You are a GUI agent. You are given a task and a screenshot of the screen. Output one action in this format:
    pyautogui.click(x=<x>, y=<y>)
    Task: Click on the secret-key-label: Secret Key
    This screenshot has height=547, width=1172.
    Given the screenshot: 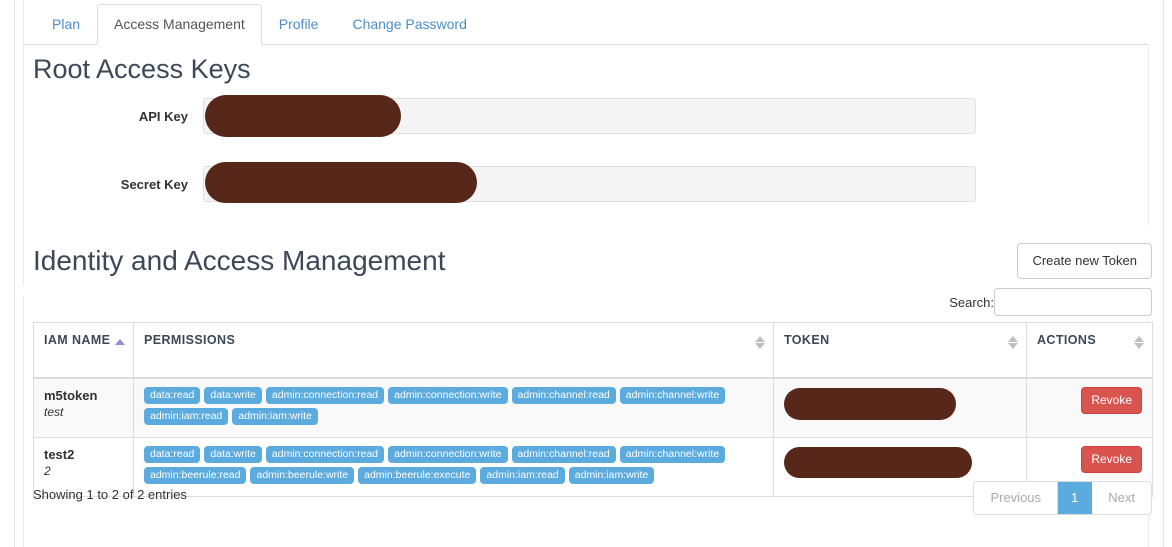 What is the action you would take?
    pyautogui.click(x=154, y=184)
    